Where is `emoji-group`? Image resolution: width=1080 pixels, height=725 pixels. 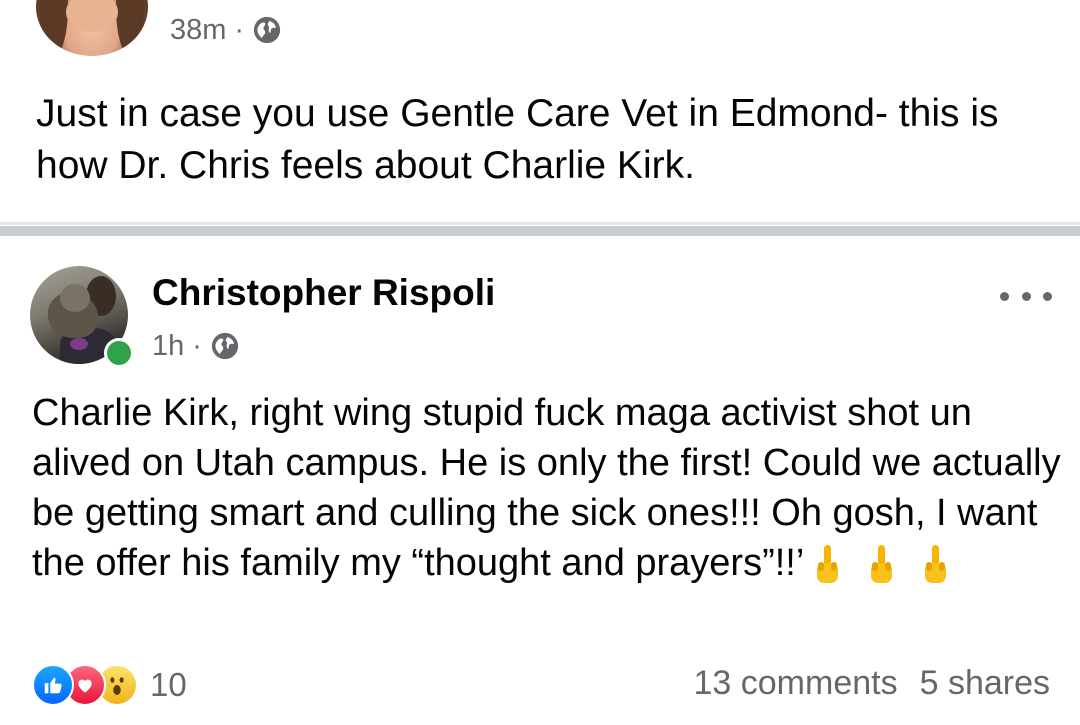
emoji-group is located at coordinates (881, 565).